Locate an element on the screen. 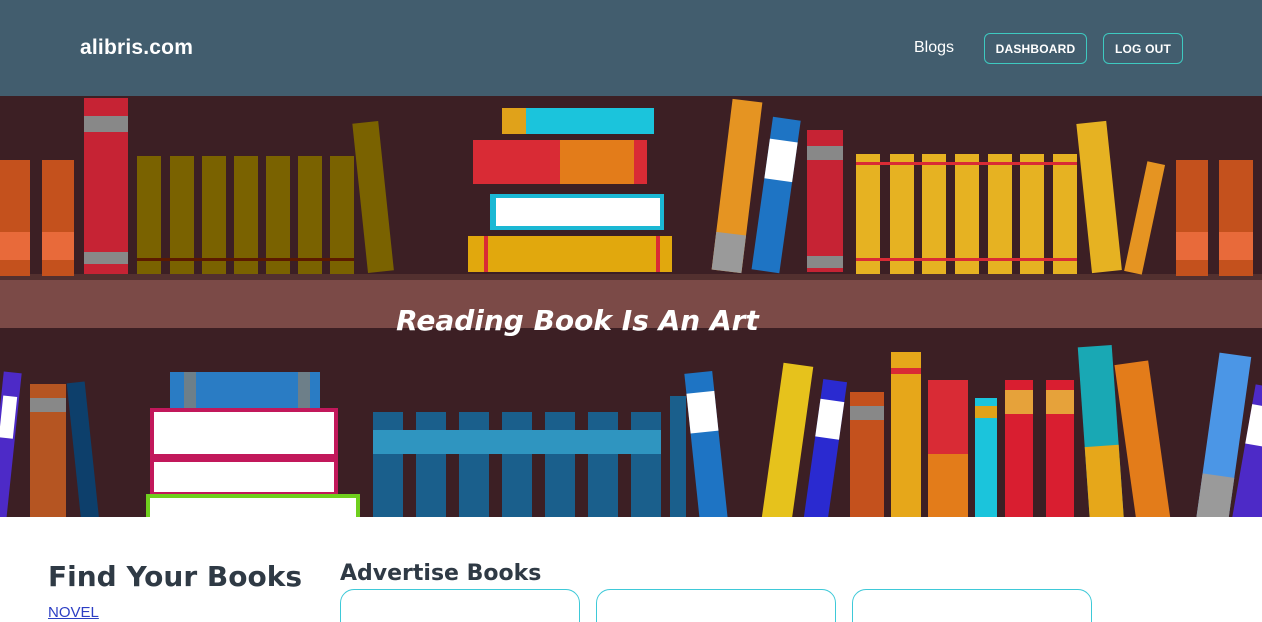 Image resolution: width=1262 pixels, height=622 pixels. advertise-books-heading: Advertise Books is located at coordinates (441, 573).